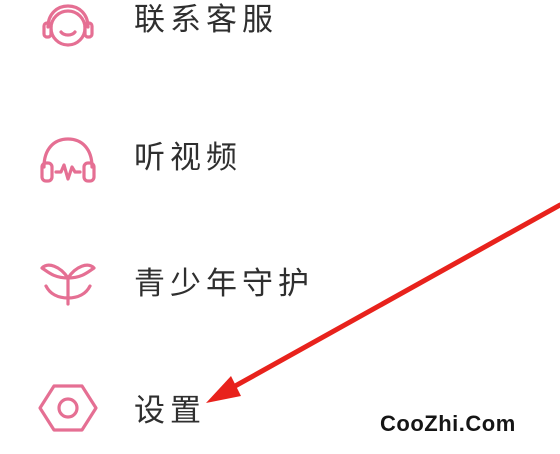 Image resolution: width=560 pixels, height=454 pixels. Describe the element at coordinates (68, 30) in the screenshot. I see `customer-service-headset-icon` at that location.